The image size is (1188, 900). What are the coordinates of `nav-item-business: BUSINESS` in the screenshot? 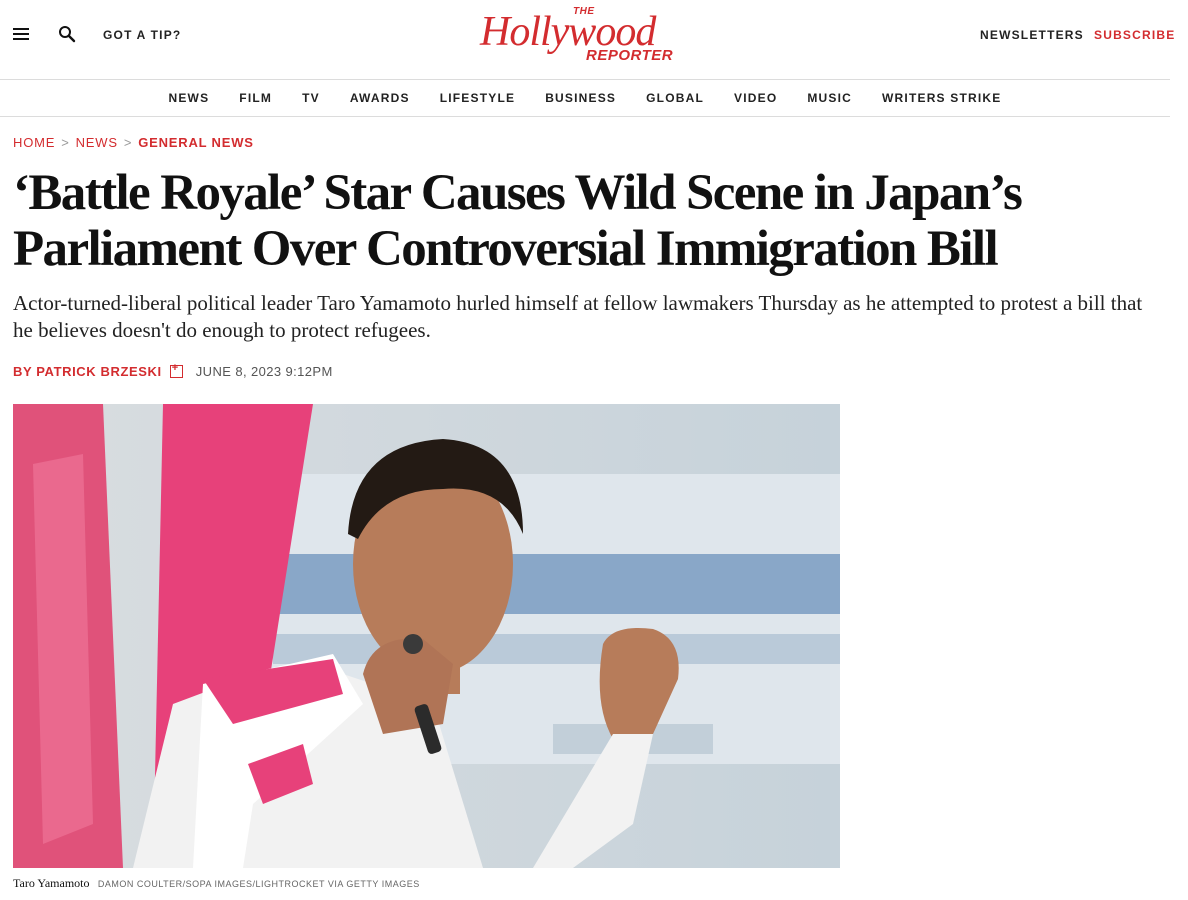 It's located at (580, 98).